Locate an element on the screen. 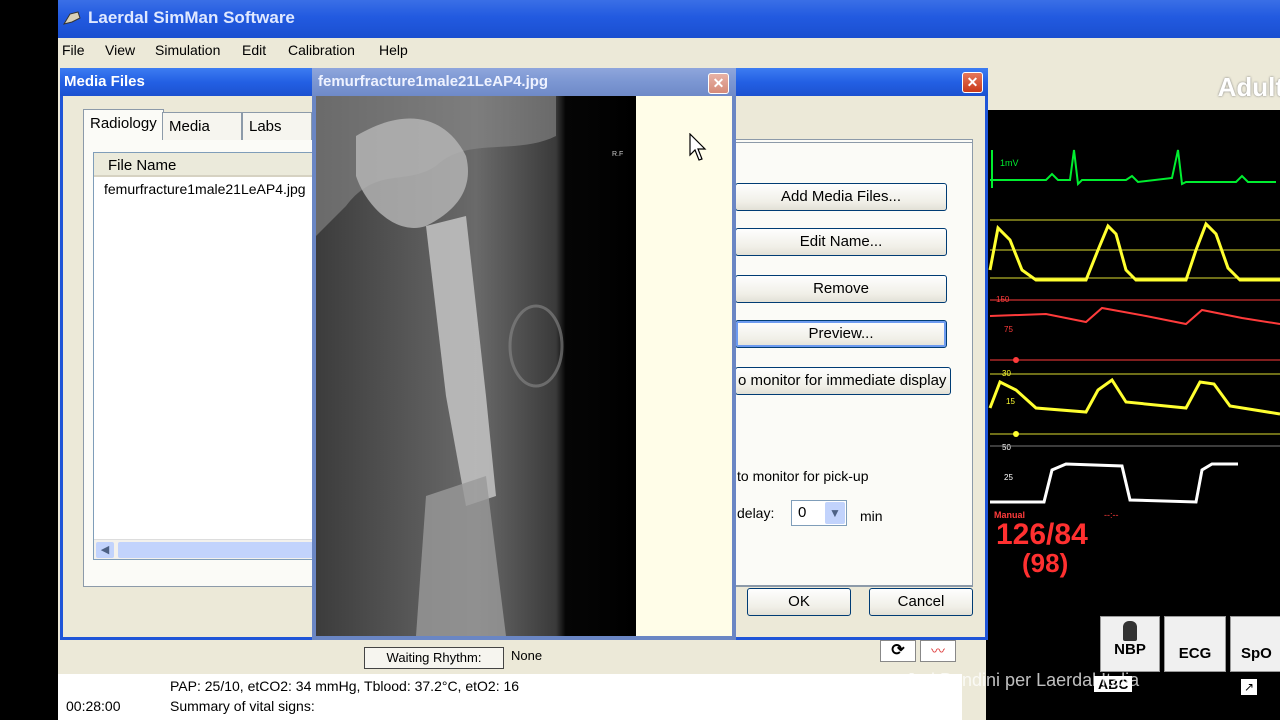 The width and height of the screenshot is (1280, 720). tab-media: Media is located at coordinates (202, 126).